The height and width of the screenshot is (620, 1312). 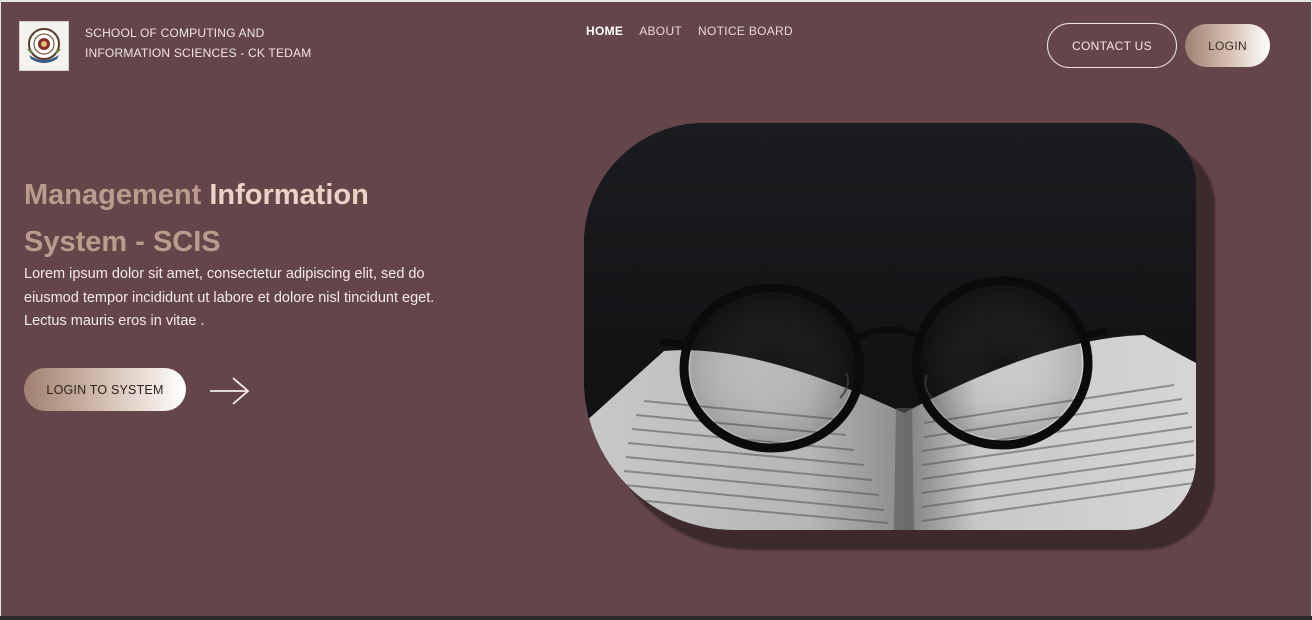 I want to click on nav-home: HOME, so click(x=604, y=31).